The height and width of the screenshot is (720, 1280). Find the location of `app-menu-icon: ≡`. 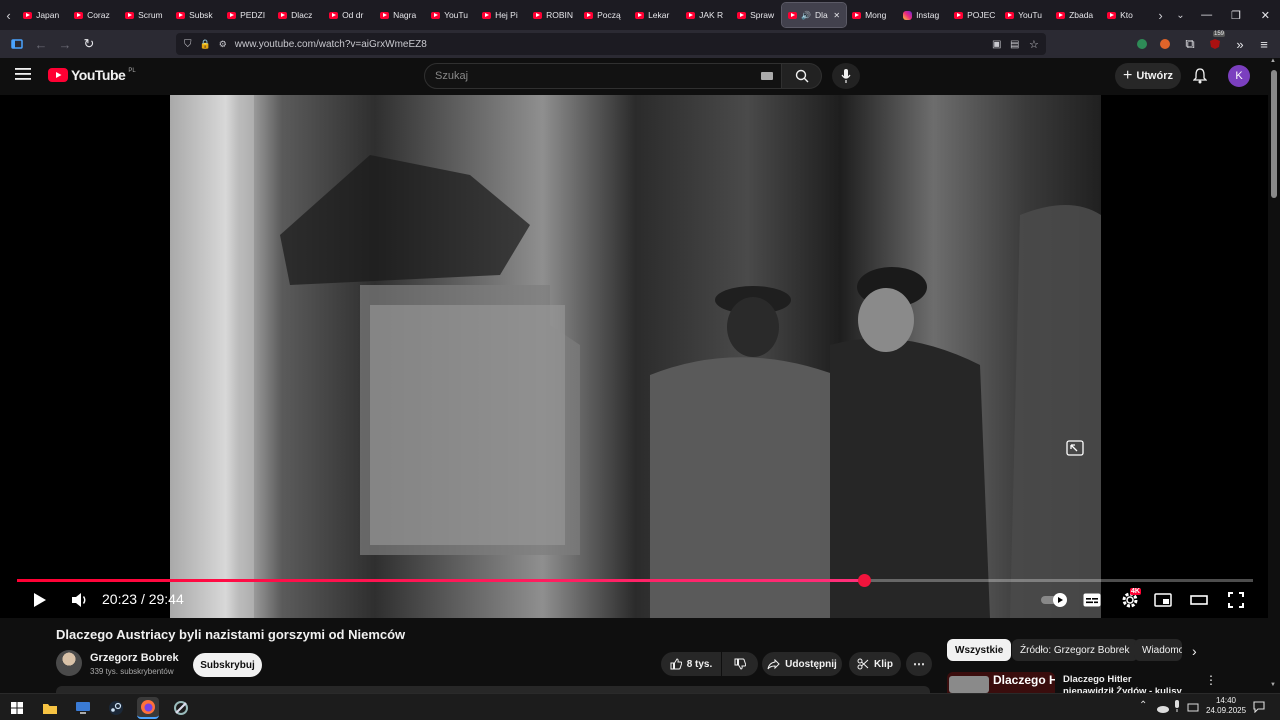

app-menu-icon: ≡ is located at coordinates (1264, 44).